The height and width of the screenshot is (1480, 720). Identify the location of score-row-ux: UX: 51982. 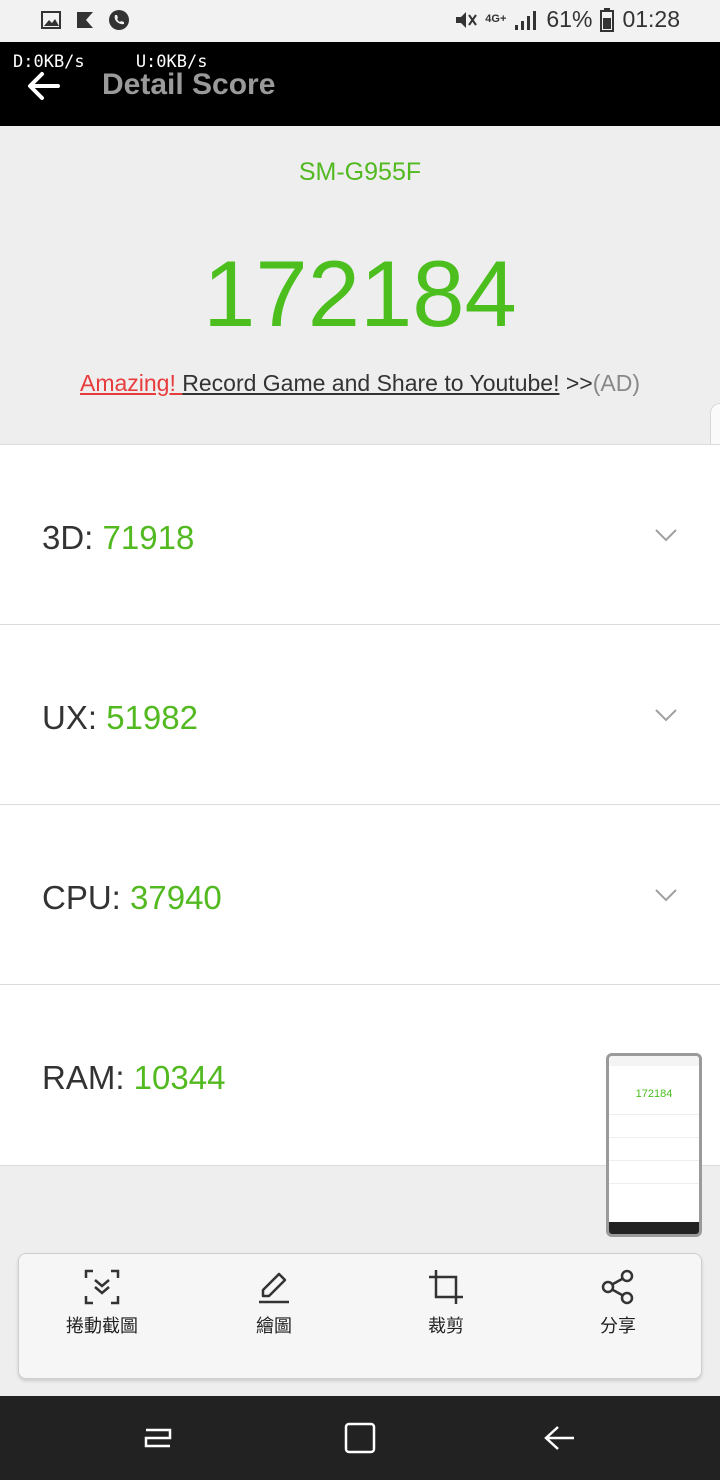
(360, 714).